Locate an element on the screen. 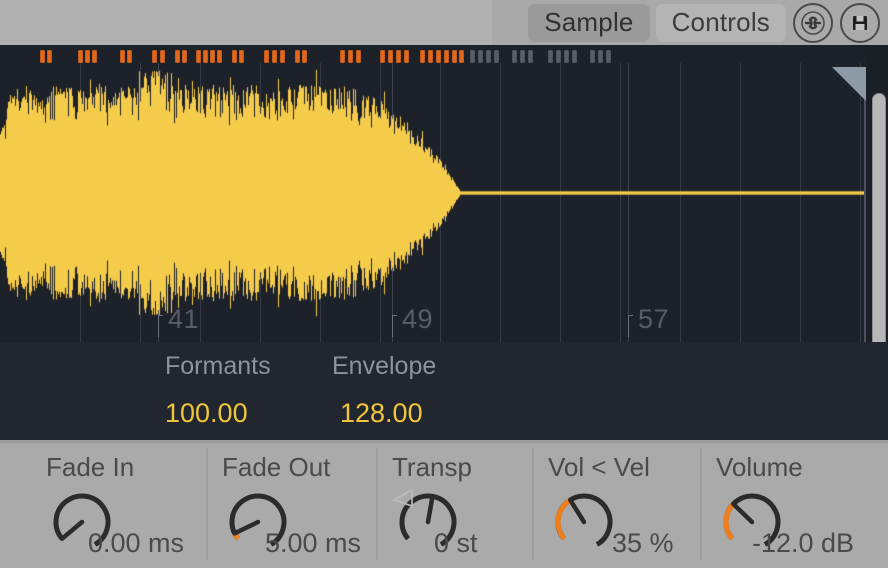 The width and height of the screenshot is (888, 568). phase-link-icon is located at coordinates (813, 22).